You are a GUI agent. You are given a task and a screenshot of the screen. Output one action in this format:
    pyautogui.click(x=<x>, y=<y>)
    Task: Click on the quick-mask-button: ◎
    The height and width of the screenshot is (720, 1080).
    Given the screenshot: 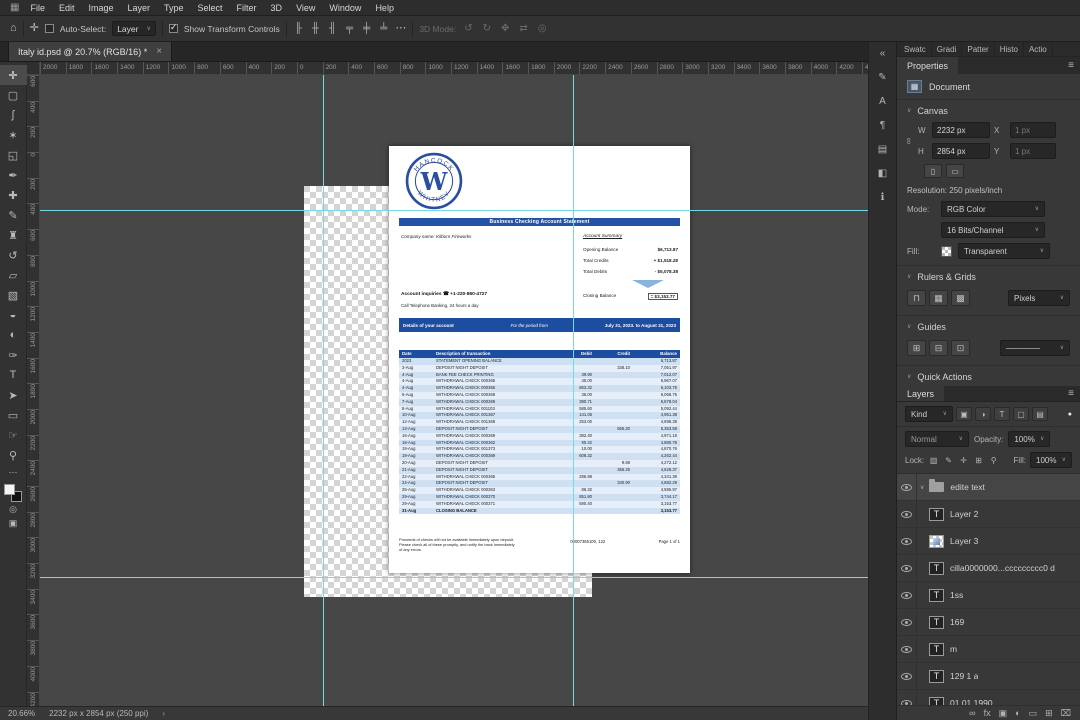 What is the action you would take?
    pyautogui.click(x=13, y=509)
    